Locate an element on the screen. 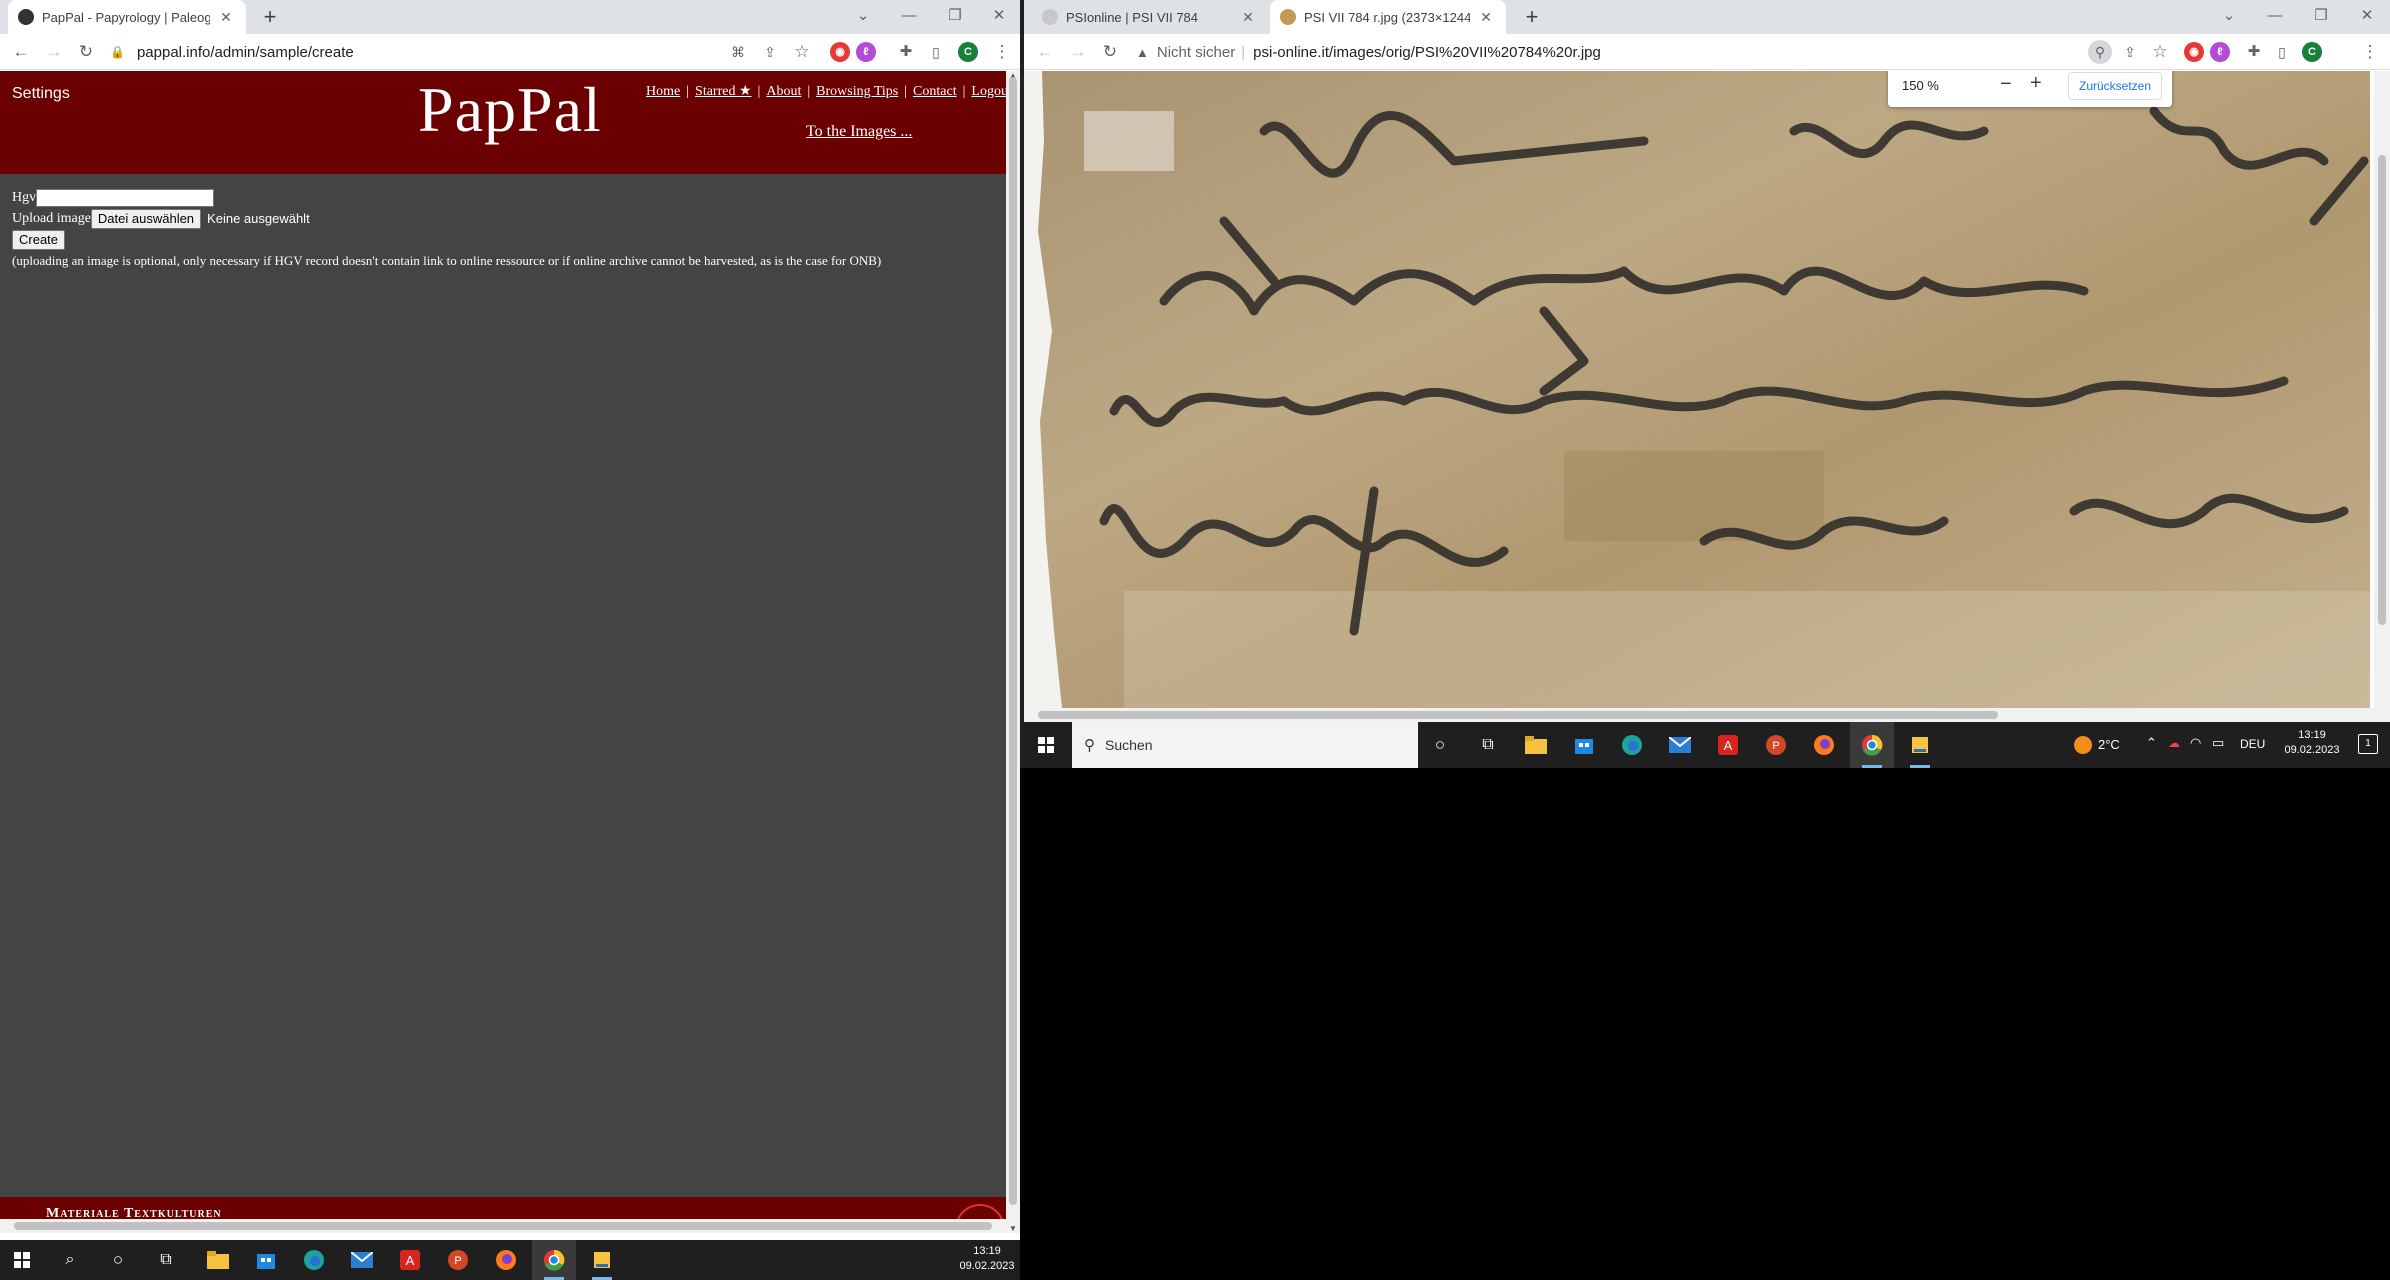  choose-file-button: Datei auswählen is located at coordinates (146, 218).